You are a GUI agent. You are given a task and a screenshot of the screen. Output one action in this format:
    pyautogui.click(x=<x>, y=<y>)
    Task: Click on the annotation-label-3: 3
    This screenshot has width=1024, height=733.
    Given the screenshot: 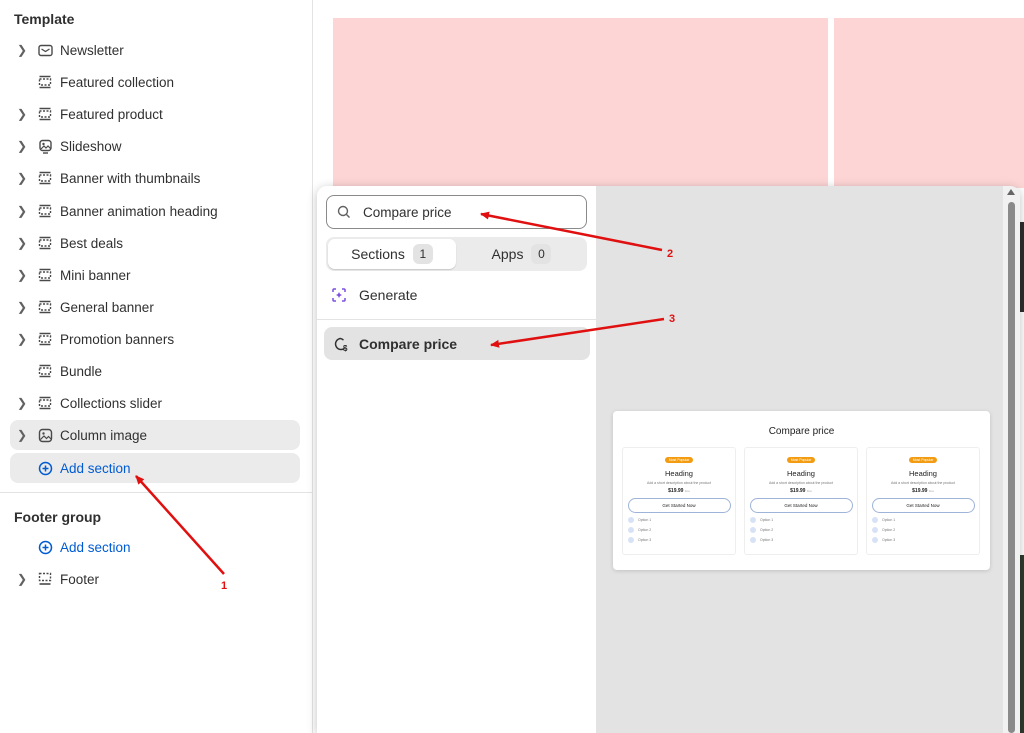 What is the action you would take?
    pyautogui.click(x=672, y=319)
    